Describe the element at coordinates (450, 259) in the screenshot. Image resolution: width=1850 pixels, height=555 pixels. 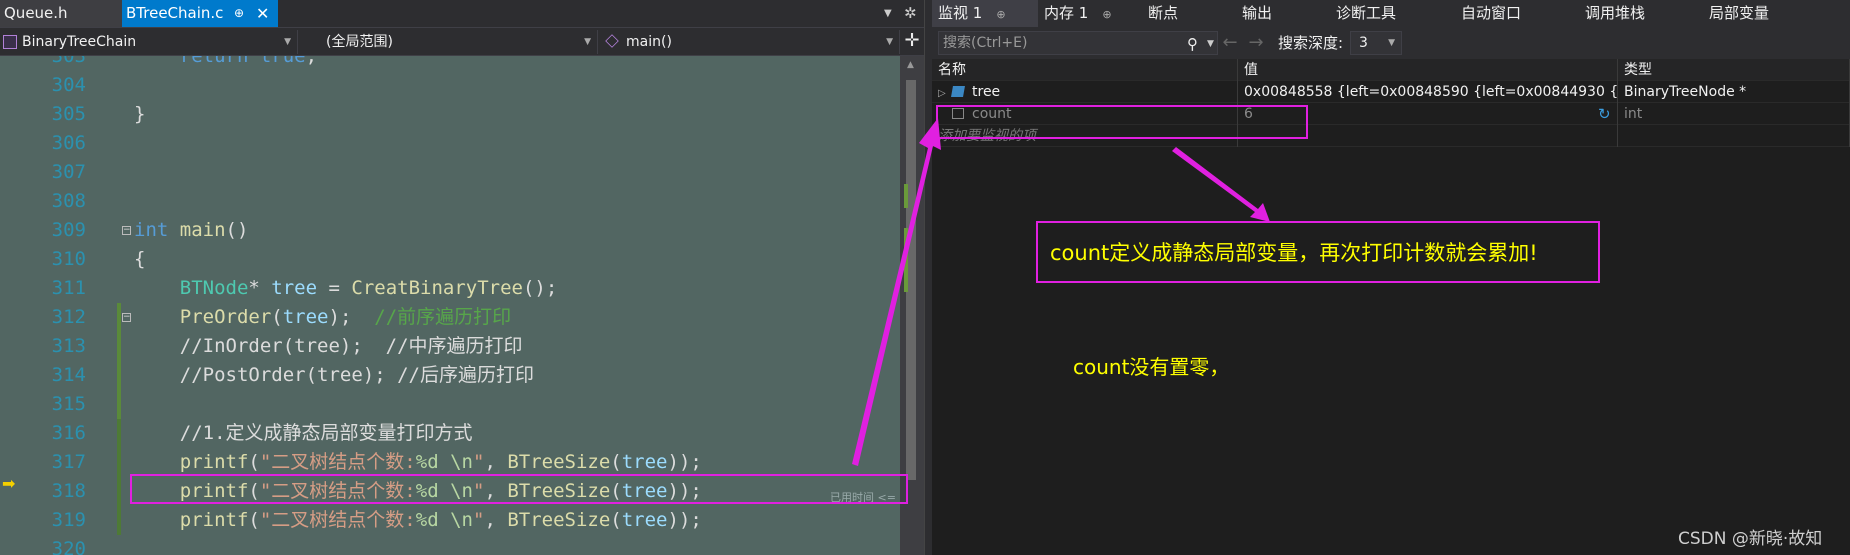
I see `code-line: 310 {` at that location.